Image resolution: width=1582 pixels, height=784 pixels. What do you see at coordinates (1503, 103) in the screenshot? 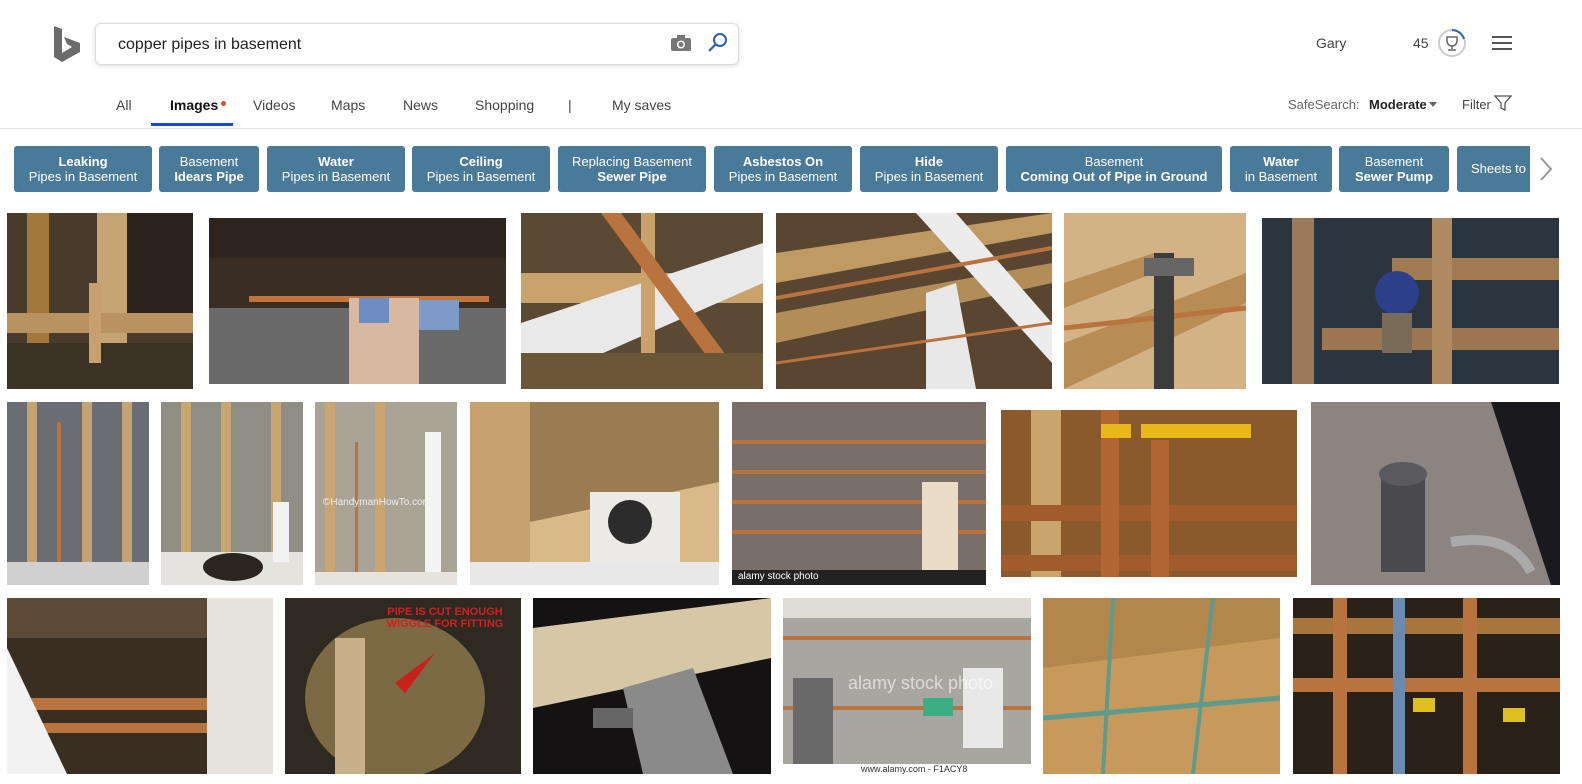
I see `filter-icon` at bounding box center [1503, 103].